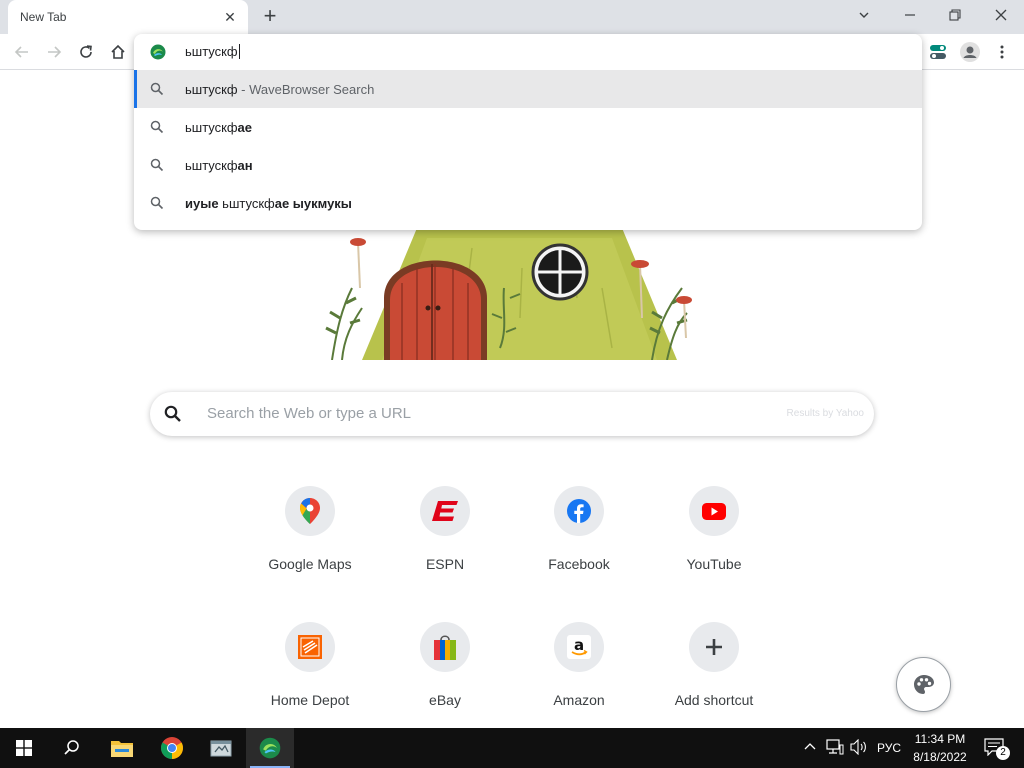 The height and width of the screenshot is (768, 1024). What do you see at coordinates (512, 17) in the screenshot?
I see `tab-strip: New Tab ✕ +` at bounding box center [512, 17].